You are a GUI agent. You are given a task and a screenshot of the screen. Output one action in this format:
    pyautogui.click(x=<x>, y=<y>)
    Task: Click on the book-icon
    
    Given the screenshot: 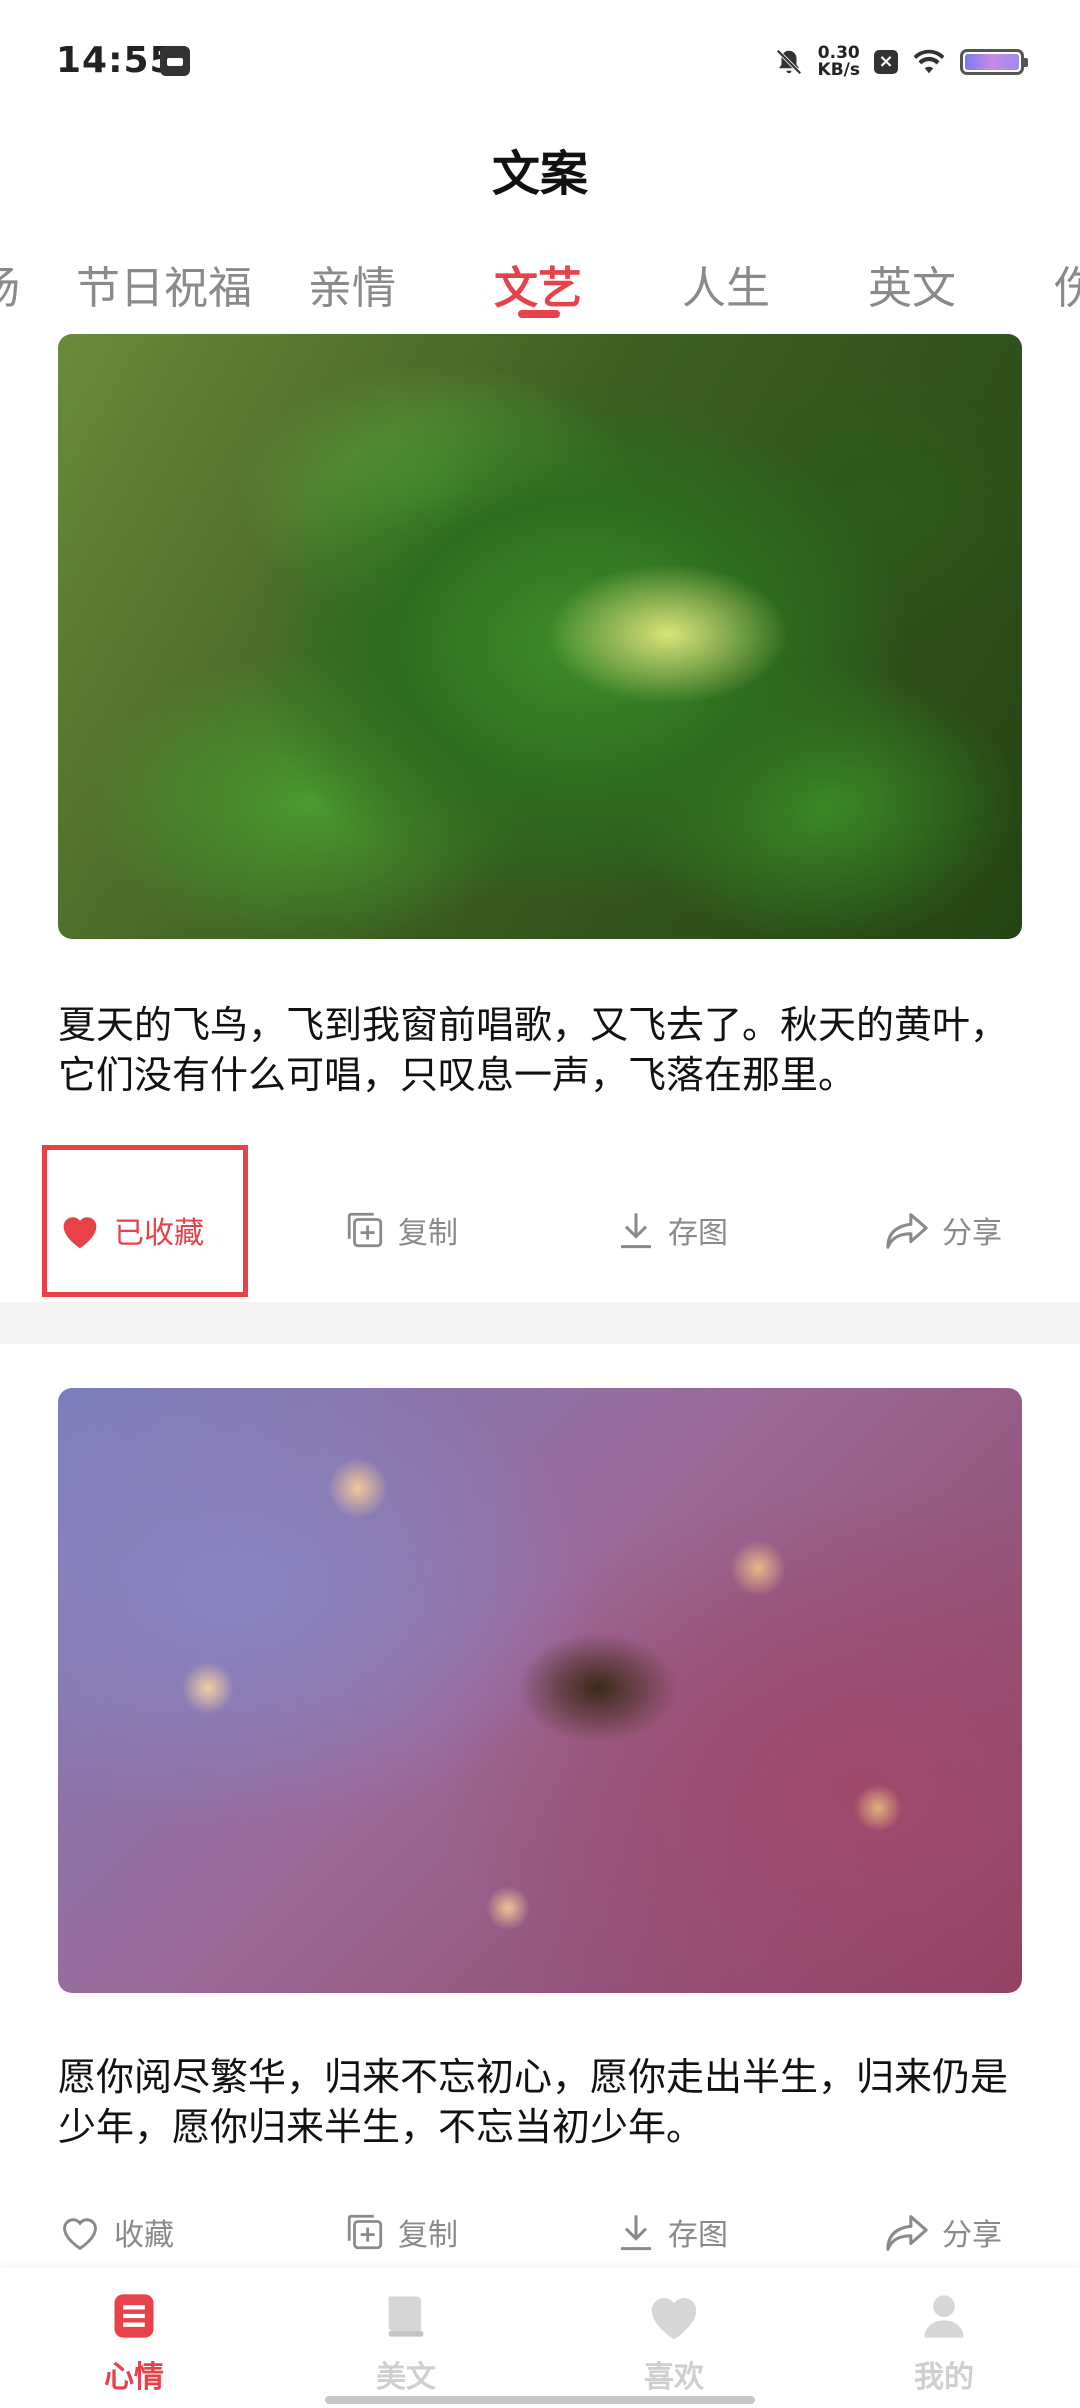 What is the action you would take?
    pyautogui.click(x=406, y=2318)
    